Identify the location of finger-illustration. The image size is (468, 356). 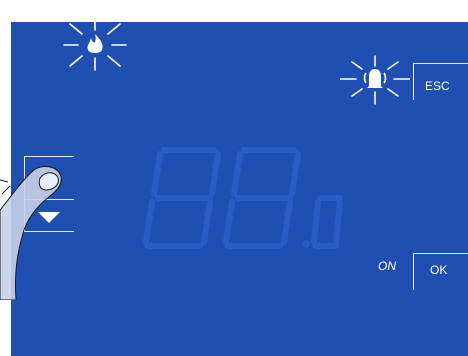
(31, 233).